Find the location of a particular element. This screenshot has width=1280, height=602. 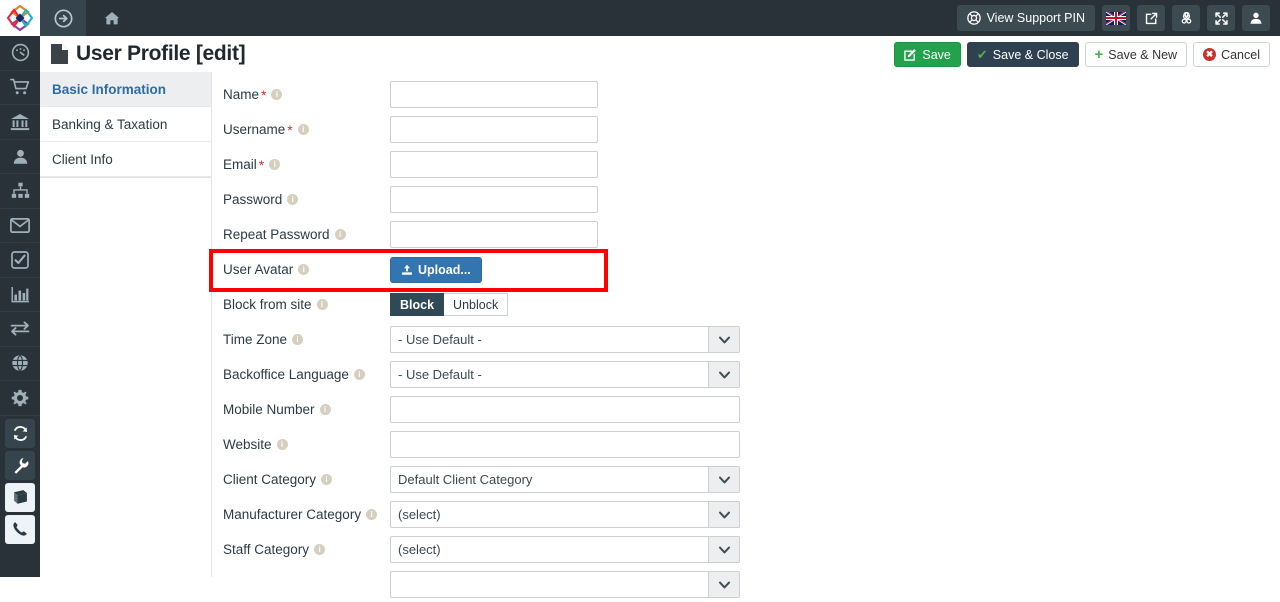

edit-save-icon is located at coordinates (910, 55).